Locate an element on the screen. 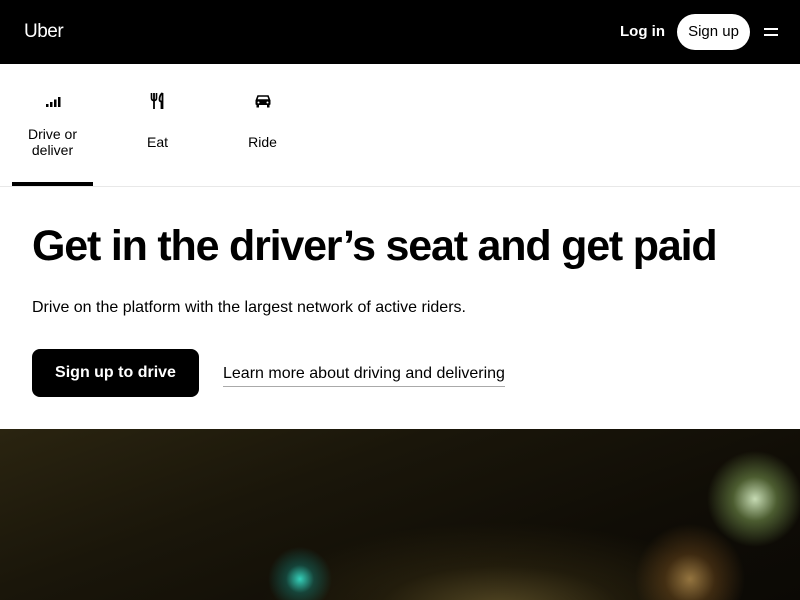 This screenshot has width=800, height=600. tab-label-drive-or-deliver: Drive or deliver is located at coordinates (52, 142).